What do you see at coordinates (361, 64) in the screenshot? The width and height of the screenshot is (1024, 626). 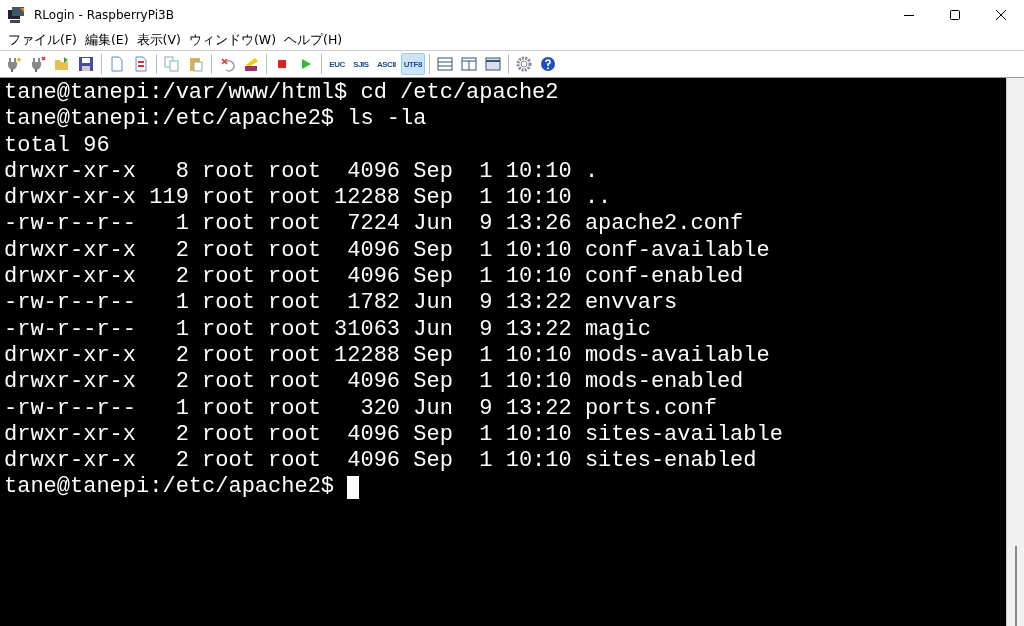 I see `encoding-button: SJIS` at bounding box center [361, 64].